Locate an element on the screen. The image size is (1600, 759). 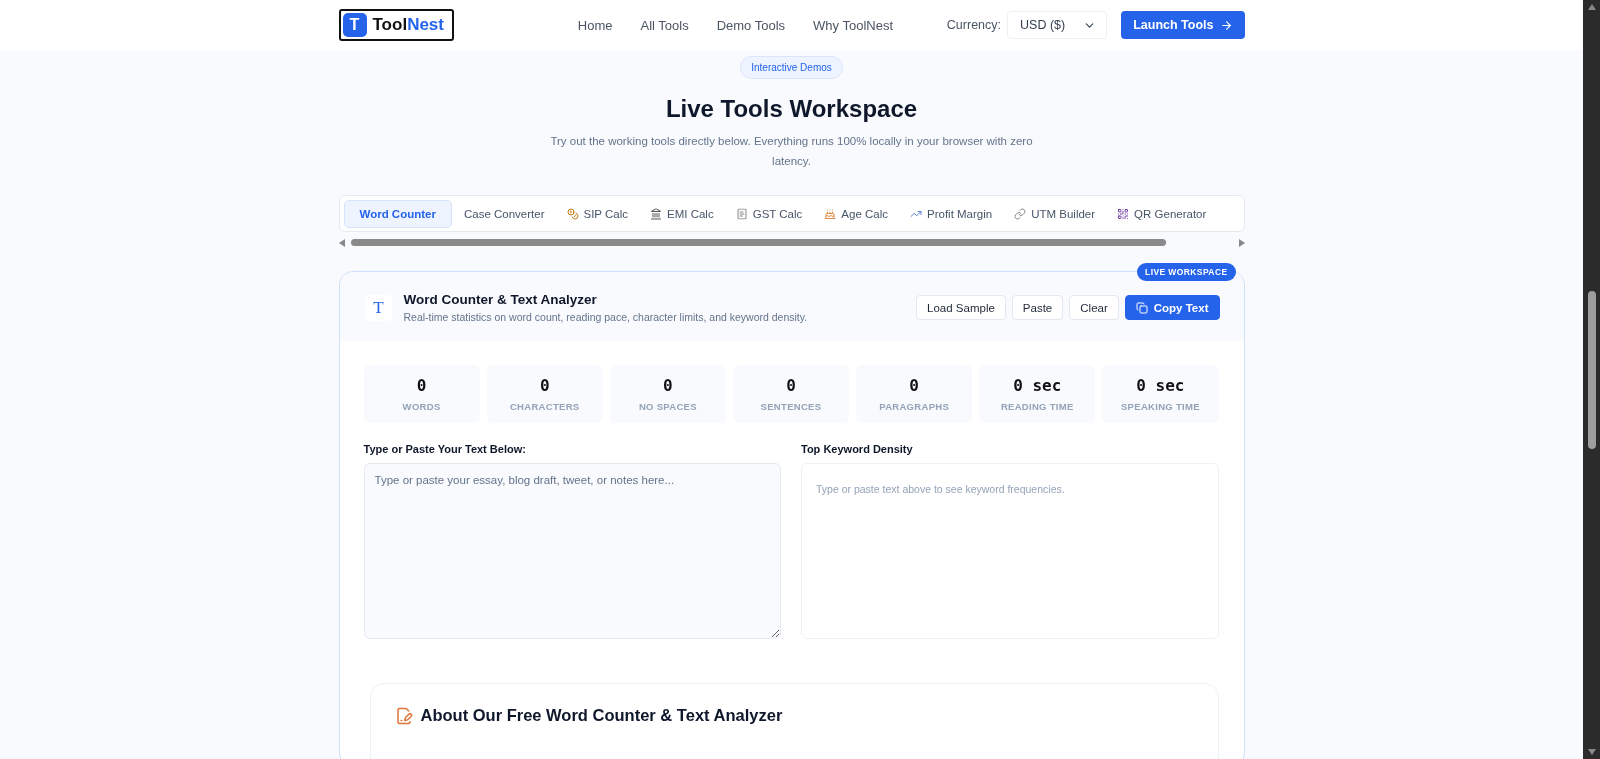
live-badge: LIVE WORKSPACE is located at coordinates (1186, 272).